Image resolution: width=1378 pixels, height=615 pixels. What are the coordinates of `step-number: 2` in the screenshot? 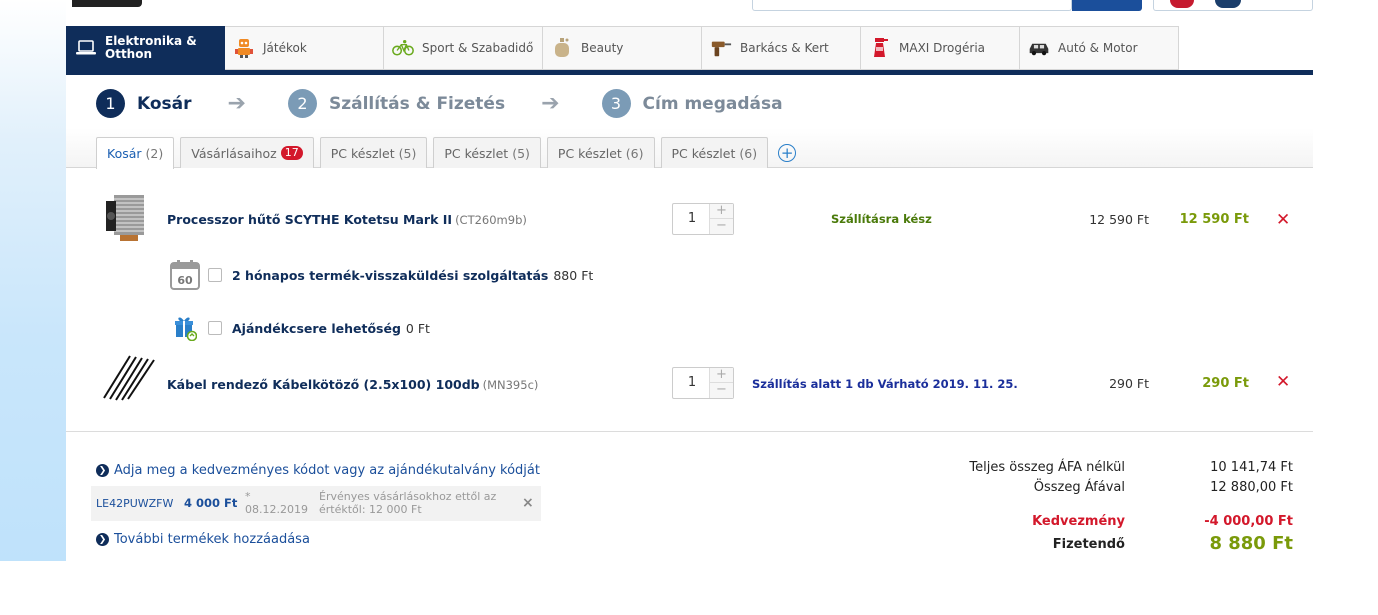 It's located at (302, 103).